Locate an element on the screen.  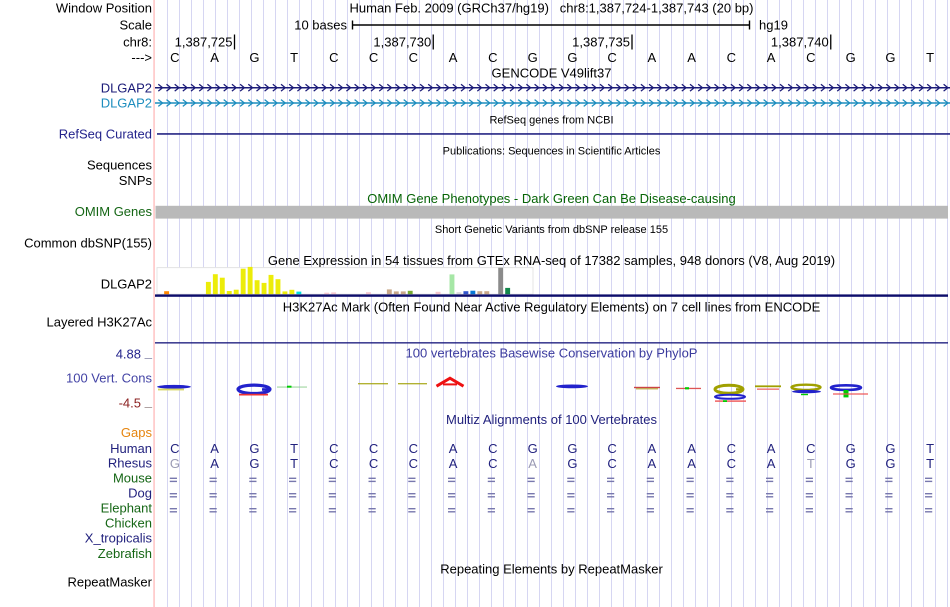
svg-text: OMIM Genes is located at coordinates (114, 211).